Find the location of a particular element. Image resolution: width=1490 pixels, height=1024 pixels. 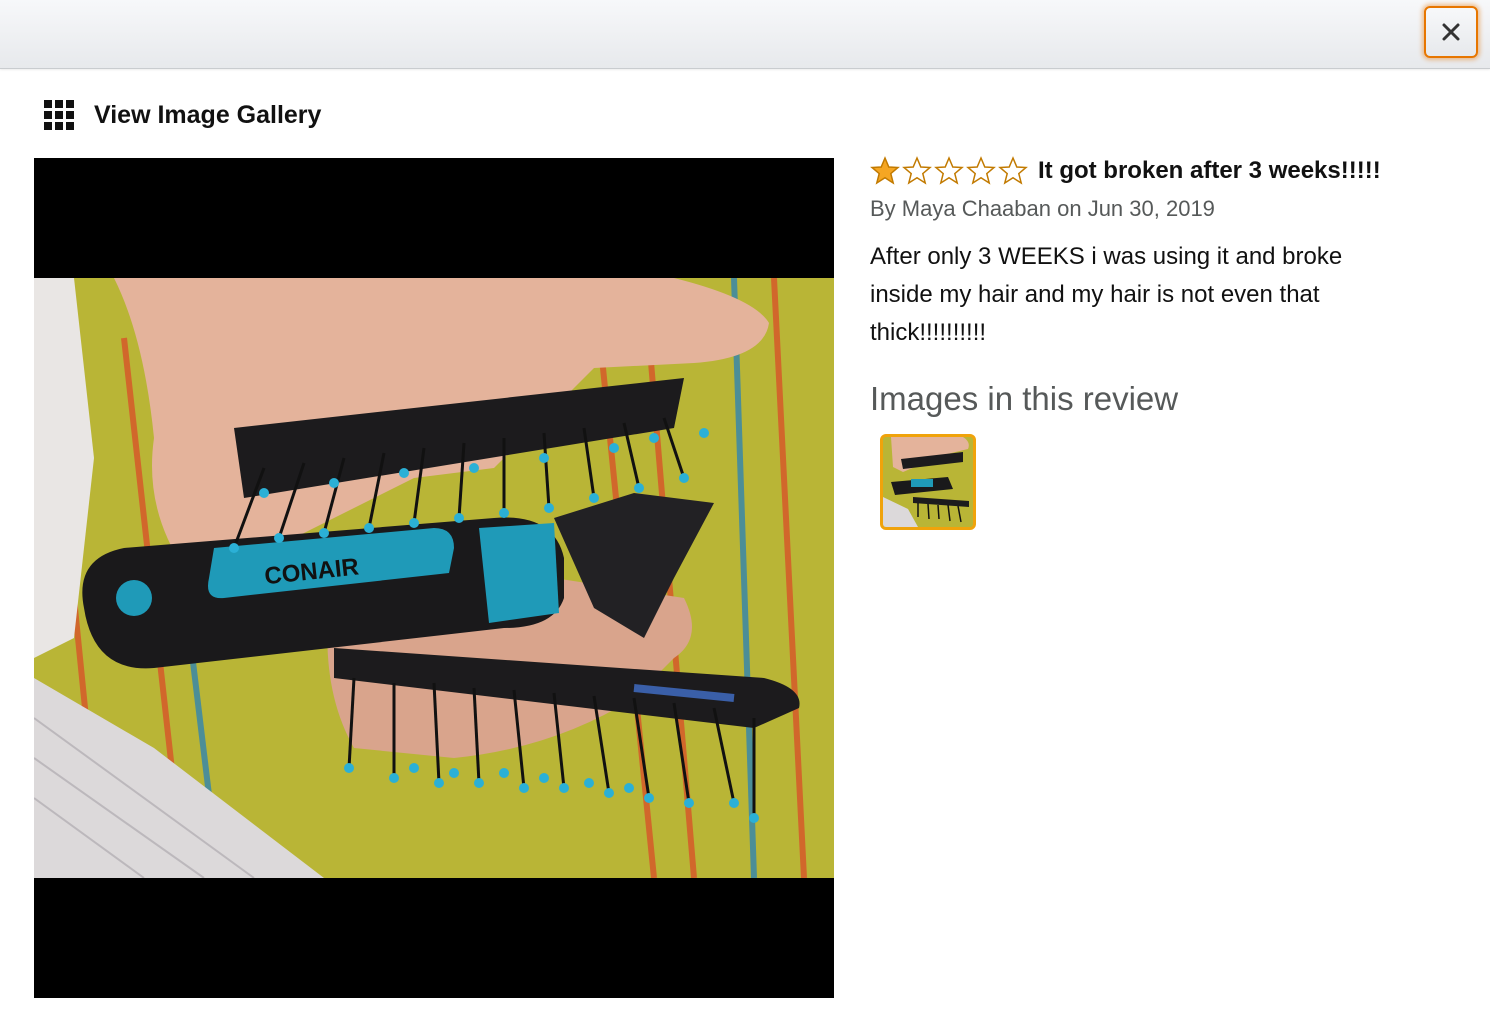

star-filled-icon is located at coordinates (885, 170).